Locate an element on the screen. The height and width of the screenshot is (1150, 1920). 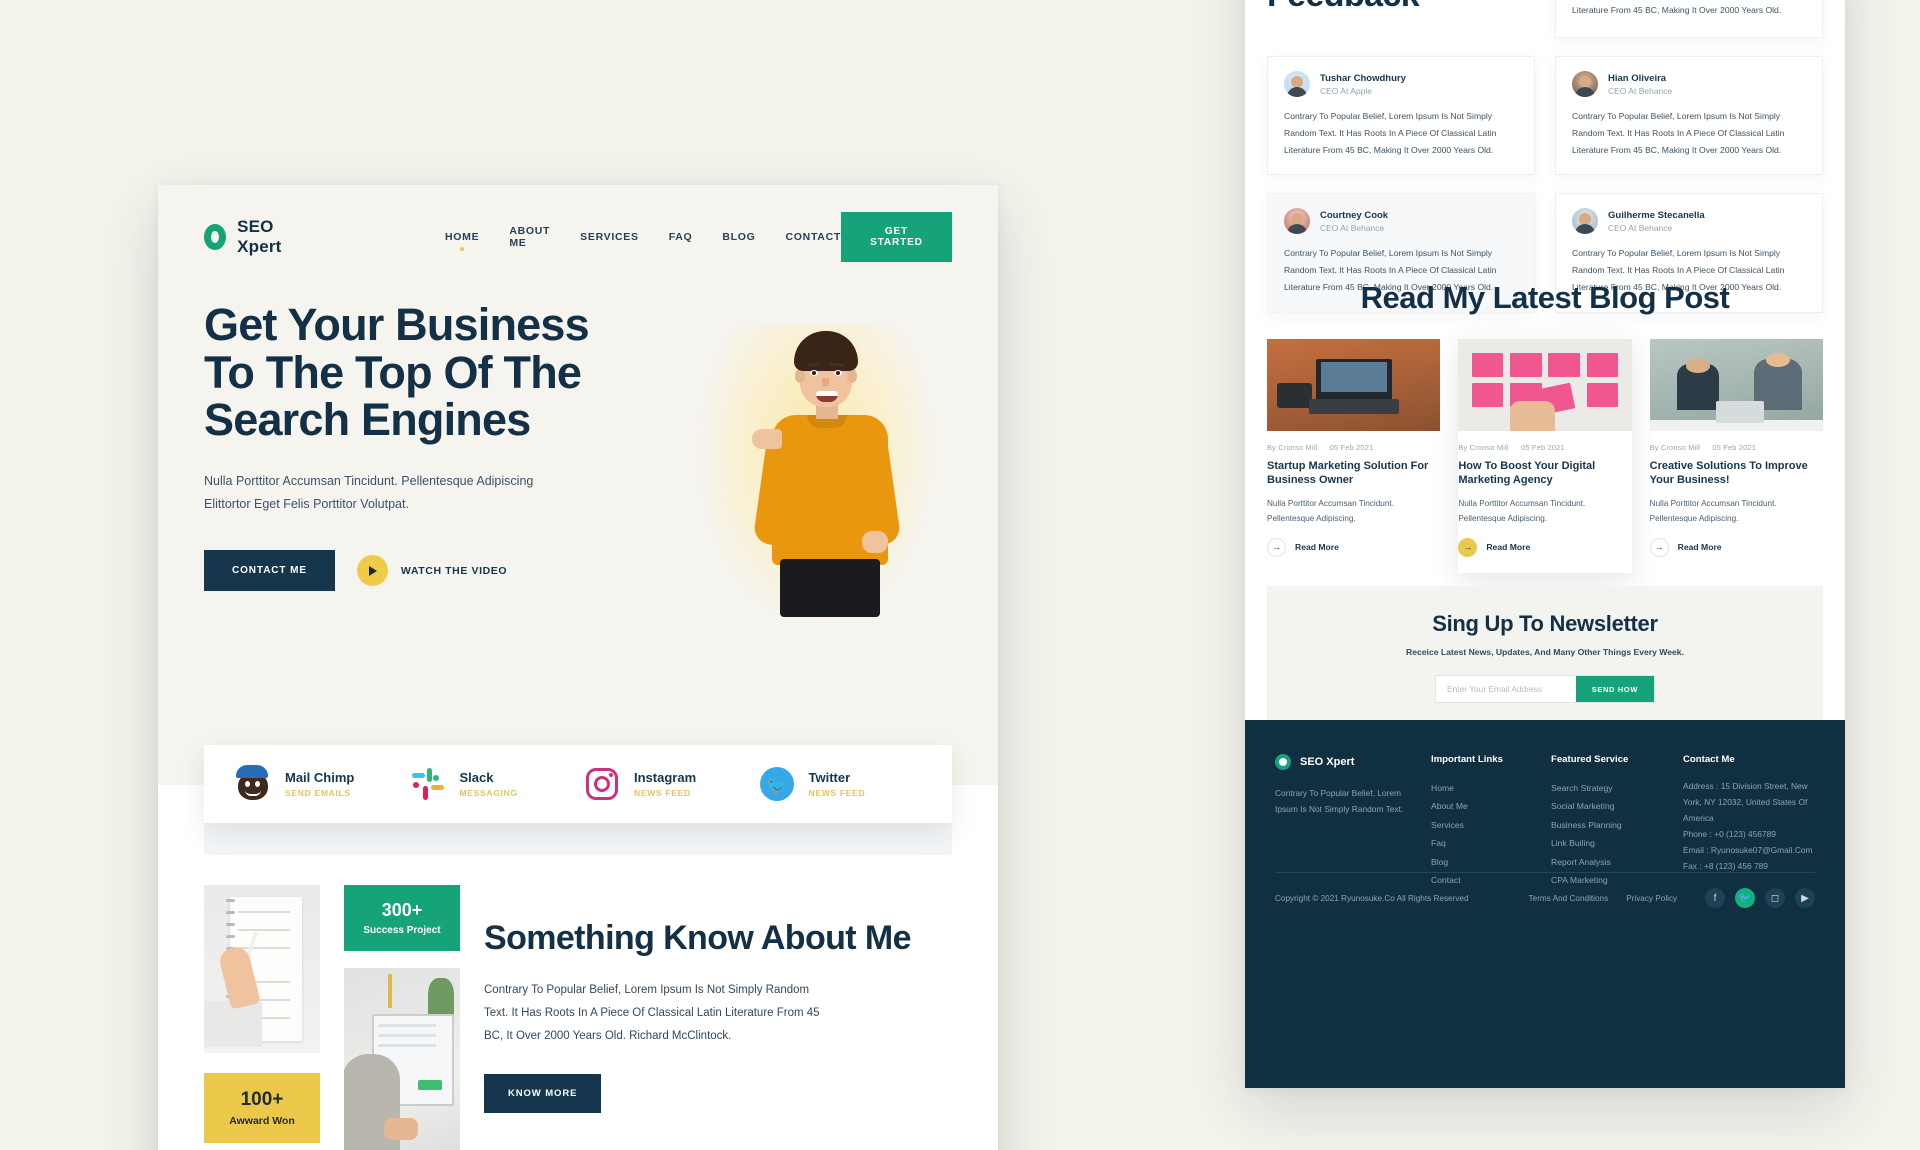
brand-sublabel: MESSAGING is located at coordinates (488, 793).